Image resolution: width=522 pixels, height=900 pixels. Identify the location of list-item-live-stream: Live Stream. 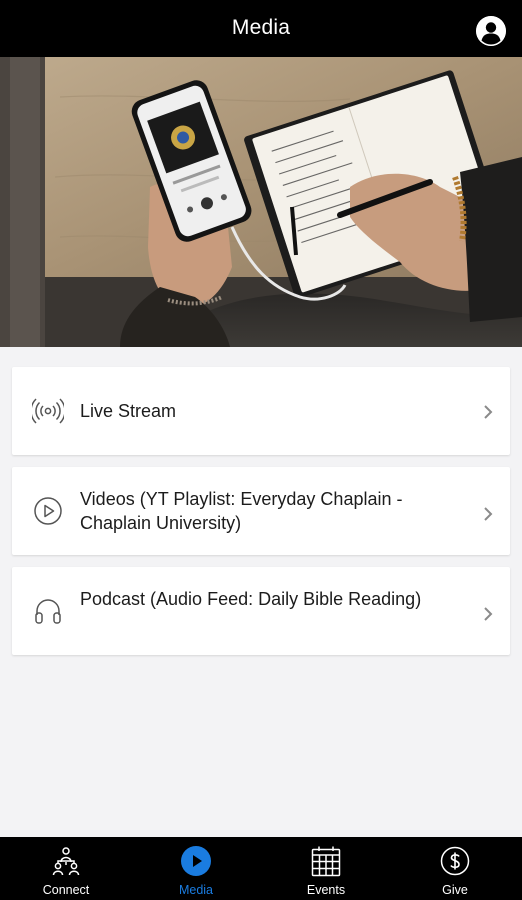
(261, 411).